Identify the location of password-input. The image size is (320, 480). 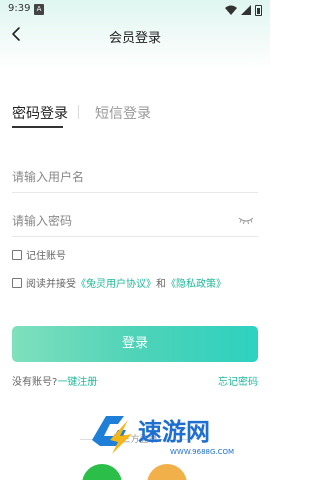
(122, 221).